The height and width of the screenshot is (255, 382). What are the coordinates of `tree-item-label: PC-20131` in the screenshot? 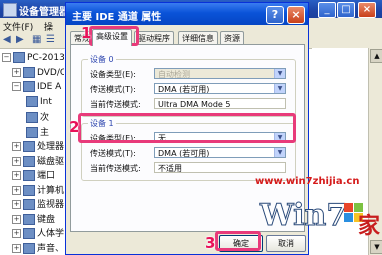 It's located at (45, 58).